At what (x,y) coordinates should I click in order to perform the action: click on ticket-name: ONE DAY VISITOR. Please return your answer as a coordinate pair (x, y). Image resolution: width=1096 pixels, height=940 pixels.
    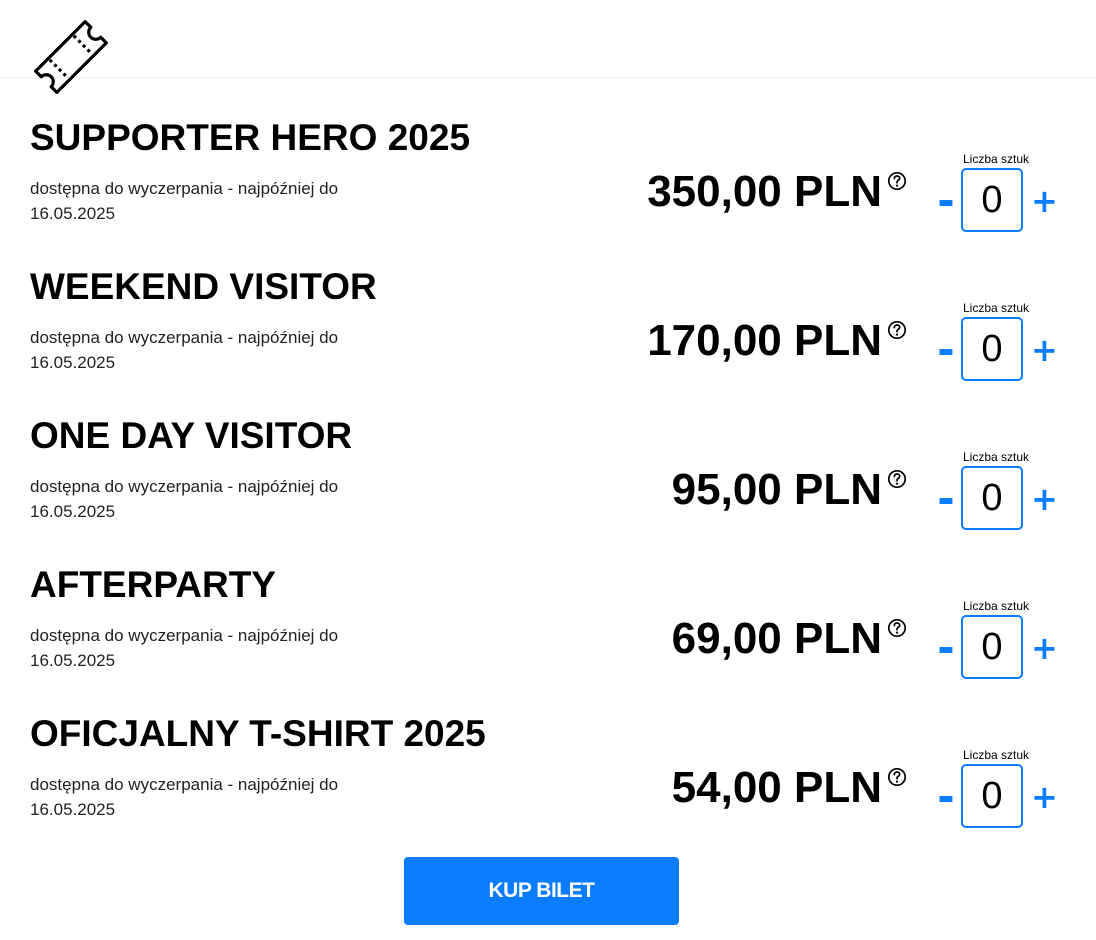
    Looking at the image, I should click on (191, 435).